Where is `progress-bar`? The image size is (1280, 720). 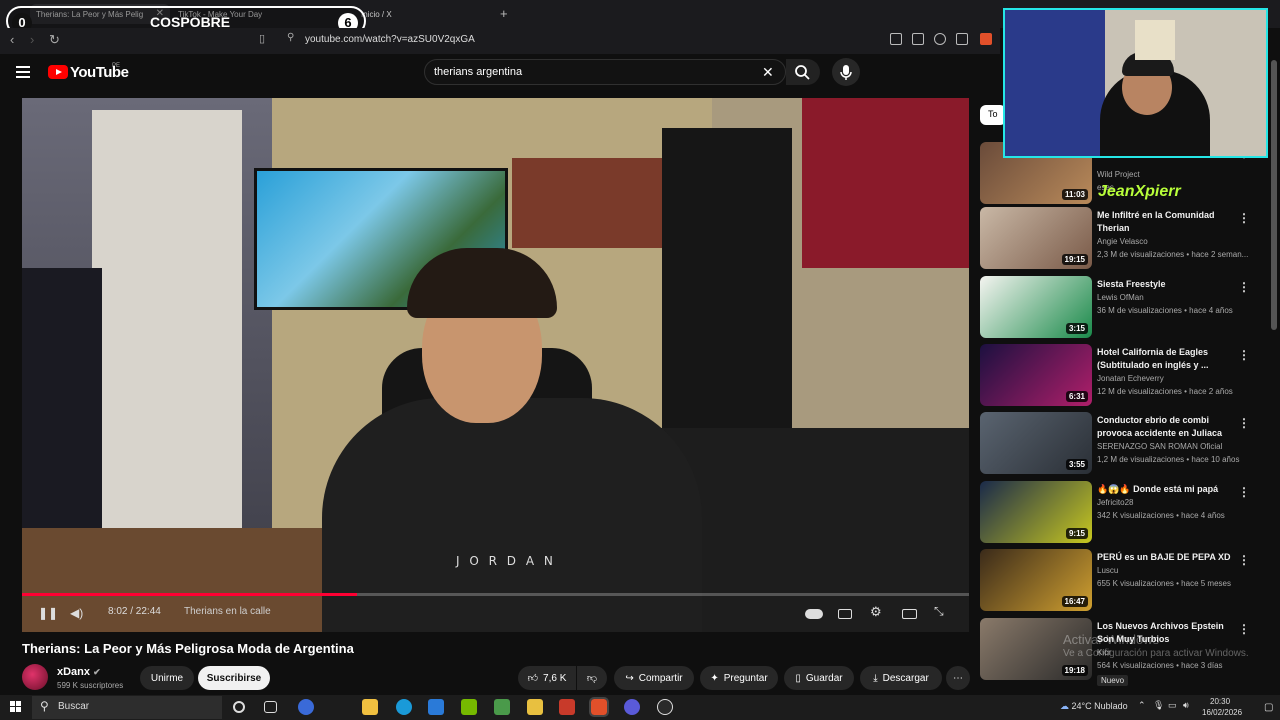 progress-bar is located at coordinates (495, 594).